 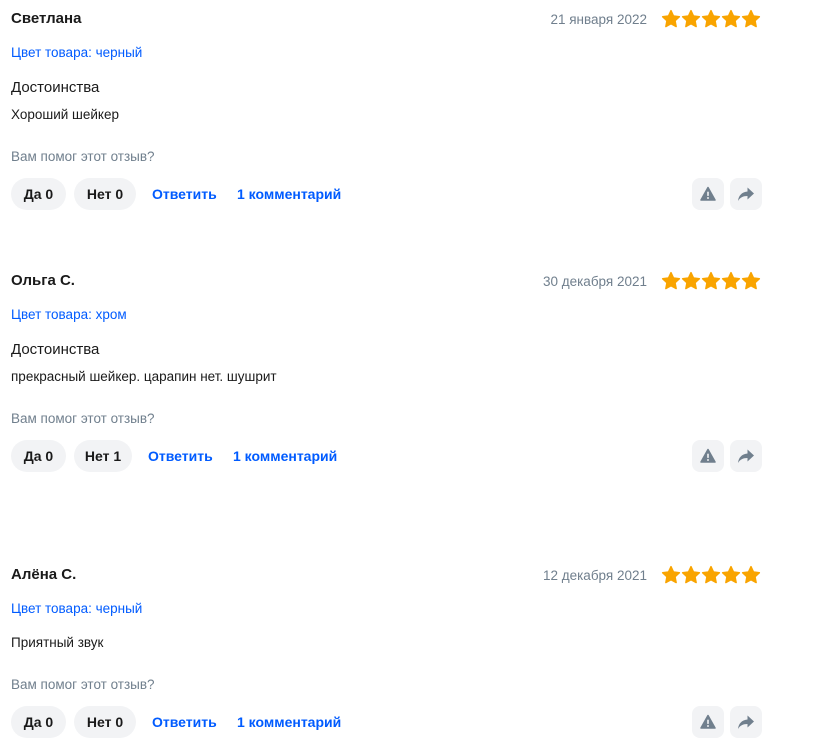 I want to click on review-text: Хороший шейкер, so click(x=65, y=114).